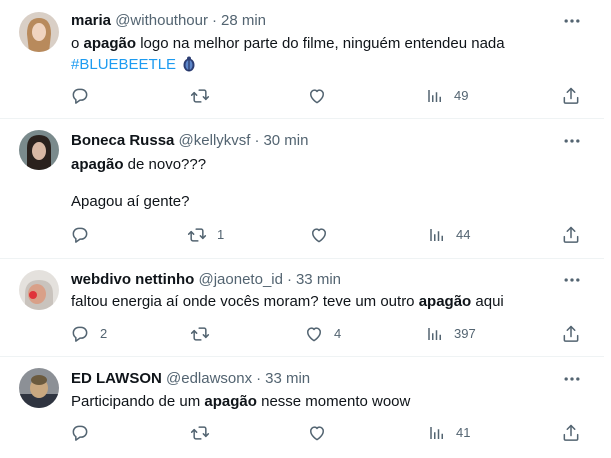 This screenshot has height=458, width=611. I want to click on timestamp: 28 min, so click(243, 20).